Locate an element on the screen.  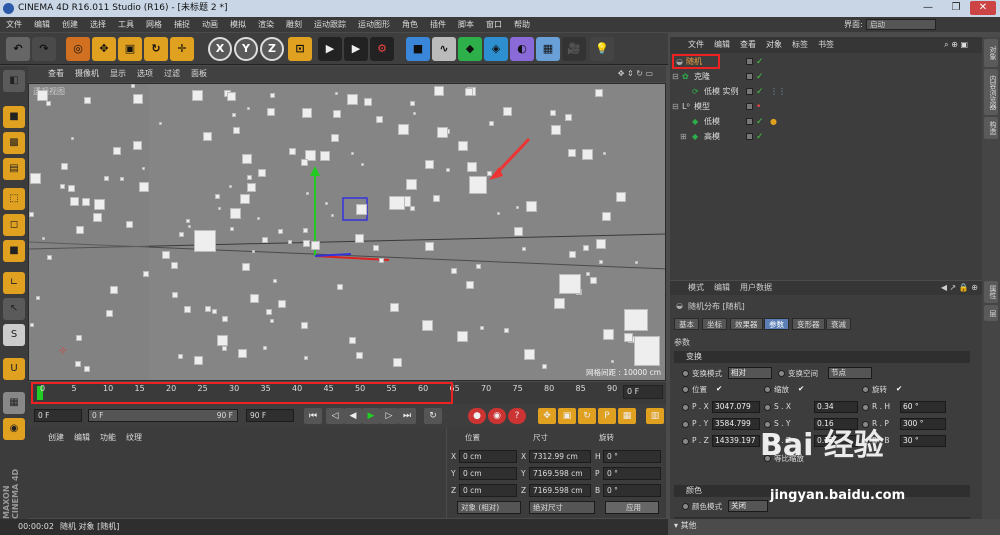
menu-character: 角色 is located at coordinates (410, 24).